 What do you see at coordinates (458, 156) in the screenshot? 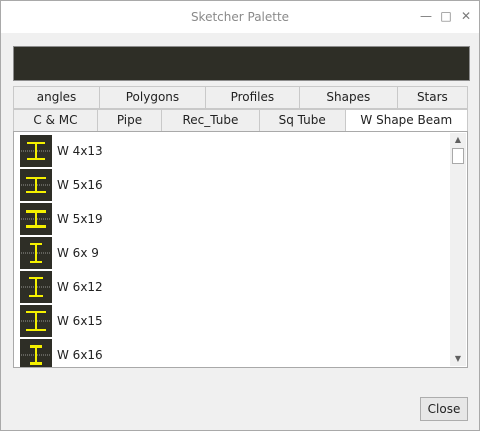
I see `scrollbar-thumb` at bounding box center [458, 156].